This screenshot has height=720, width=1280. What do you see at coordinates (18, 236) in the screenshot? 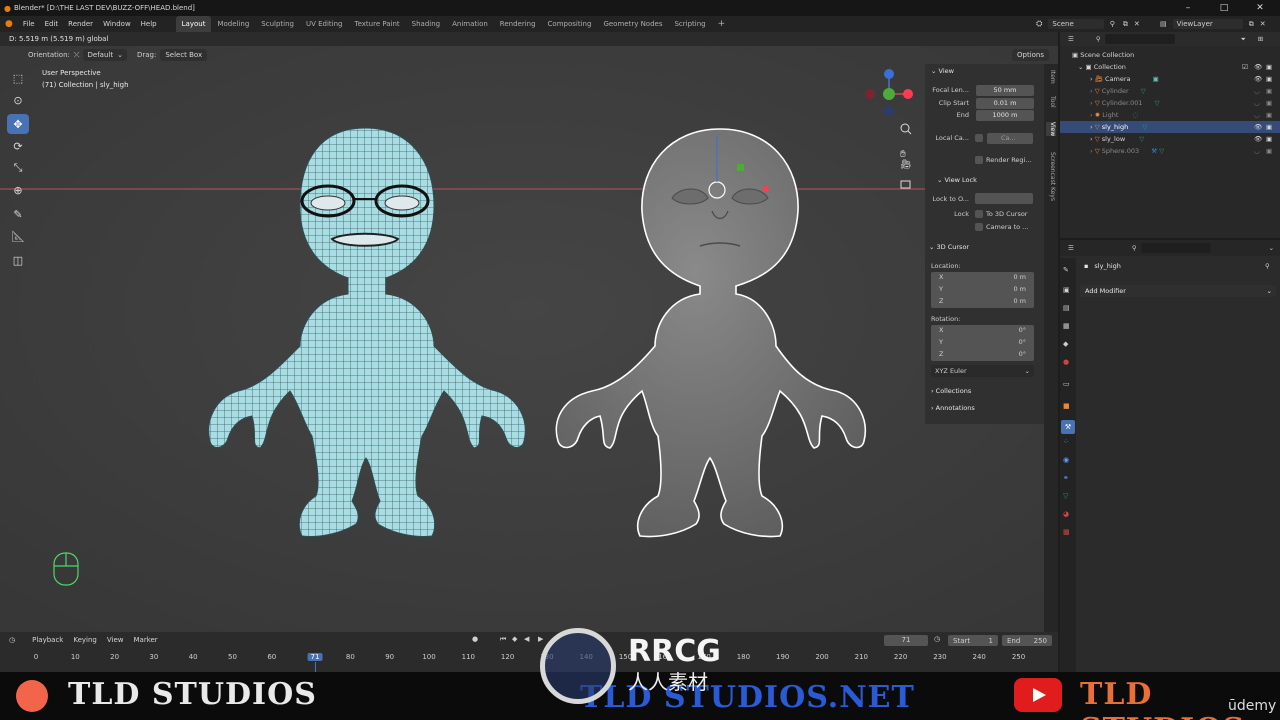
I see `measure-tool-icon: 📐︎` at bounding box center [18, 236].